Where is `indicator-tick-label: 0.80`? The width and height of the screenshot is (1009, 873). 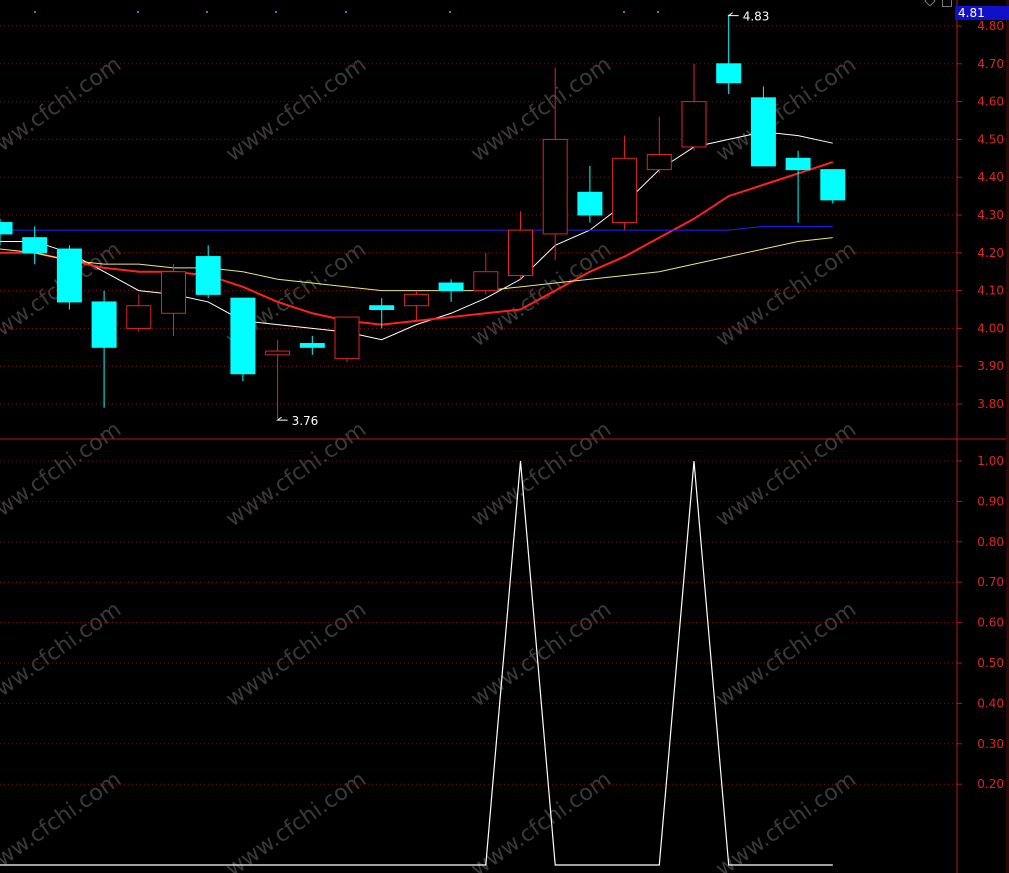 indicator-tick-label: 0.80 is located at coordinates (990, 542).